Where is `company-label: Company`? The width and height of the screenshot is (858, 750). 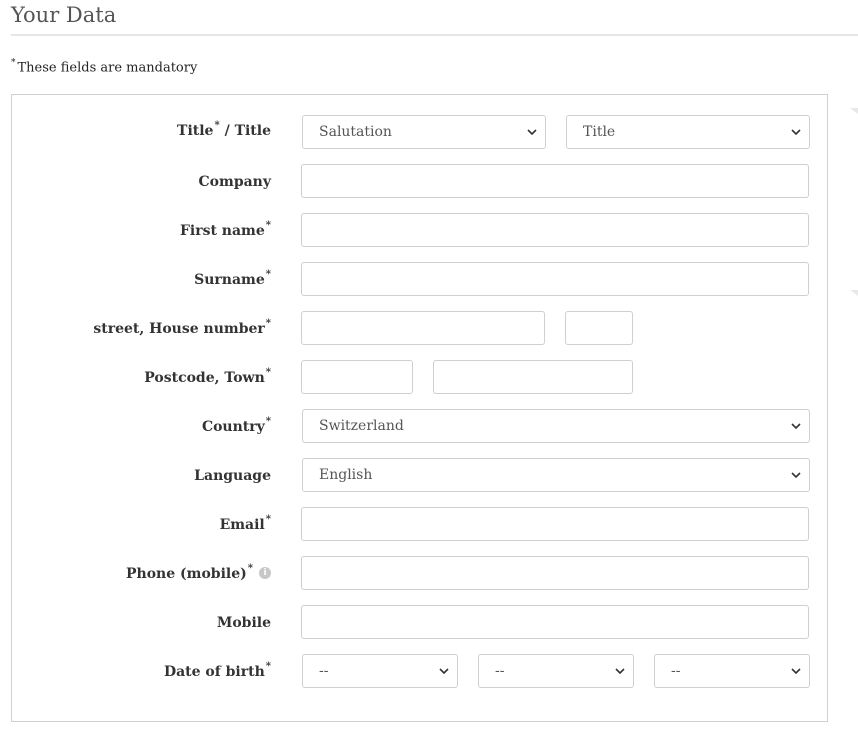 company-label: Company is located at coordinates (234, 182).